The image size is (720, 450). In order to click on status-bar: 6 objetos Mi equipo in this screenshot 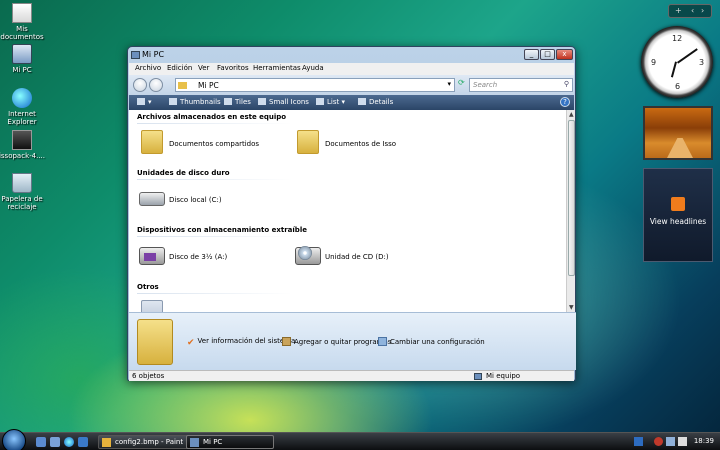, I will do `click(351, 375)`.